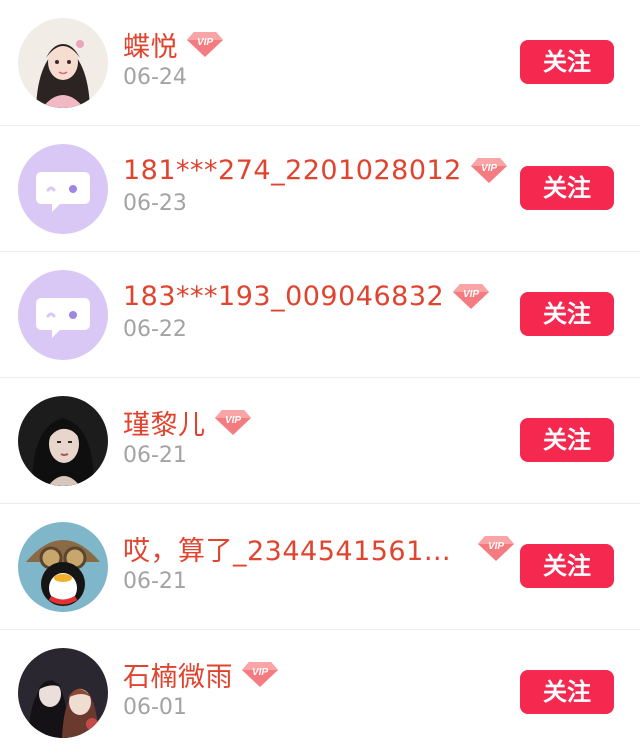 The width and height of the screenshot is (640, 754). Describe the element at coordinates (155, 77) in the screenshot. I see `follow-date: 06-24` at that location.